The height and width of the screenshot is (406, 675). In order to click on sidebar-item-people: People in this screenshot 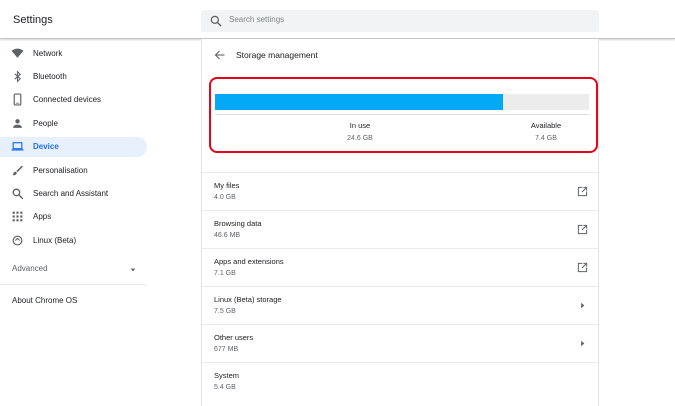, I will do `click(73, 124)`.